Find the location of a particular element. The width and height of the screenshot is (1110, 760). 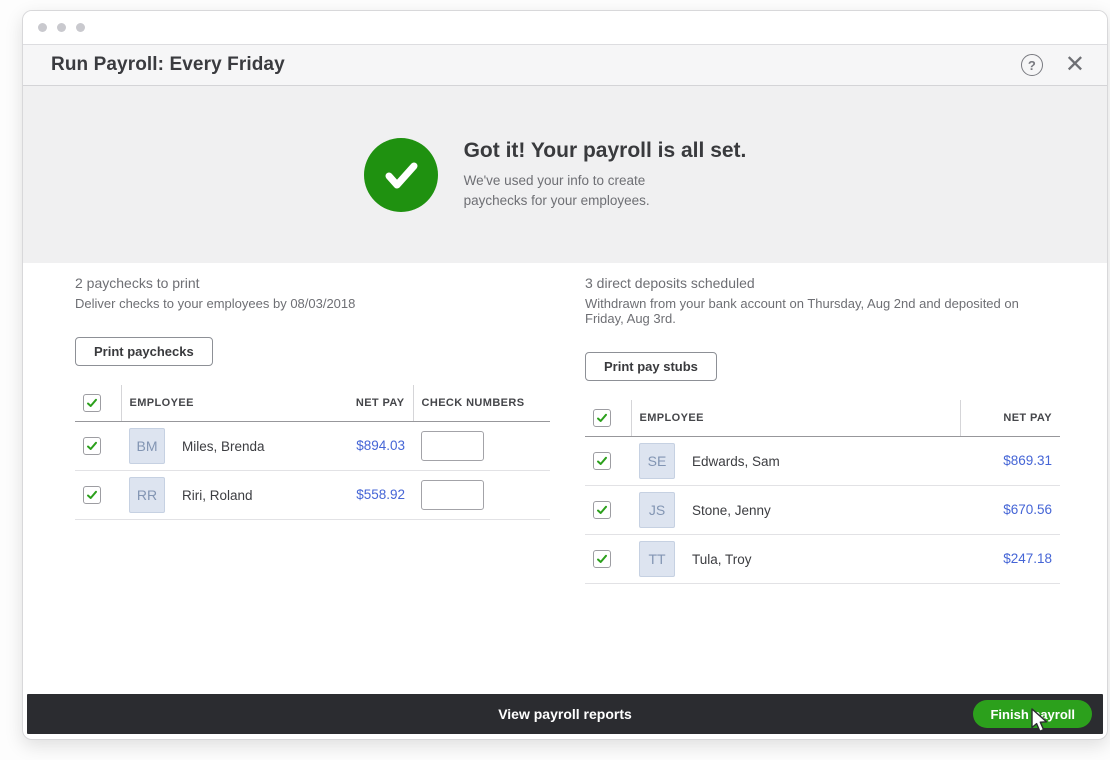

paychecks-summary: 2 paychecks to print is located at coordinates (137, 283).